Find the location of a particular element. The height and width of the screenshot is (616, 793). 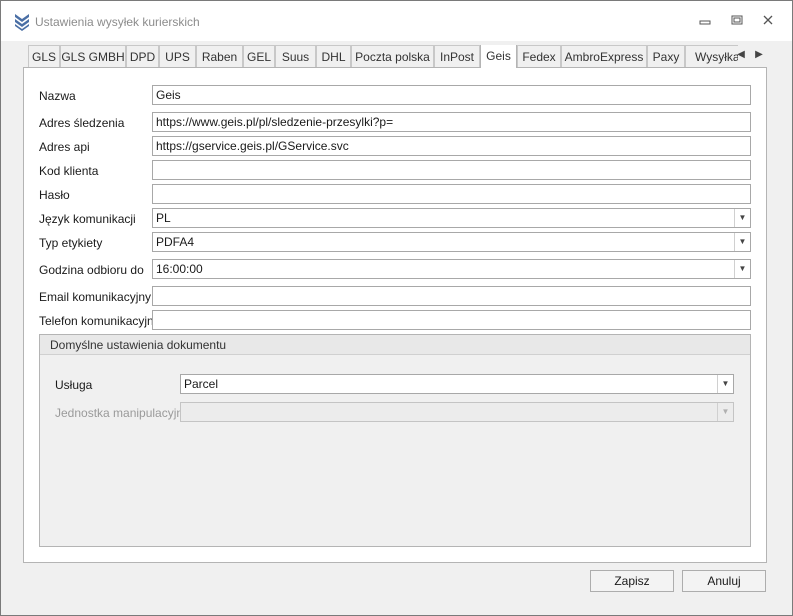

jednostka-label: Jednostka manipulacyjna is located at coordinates (122, 413).